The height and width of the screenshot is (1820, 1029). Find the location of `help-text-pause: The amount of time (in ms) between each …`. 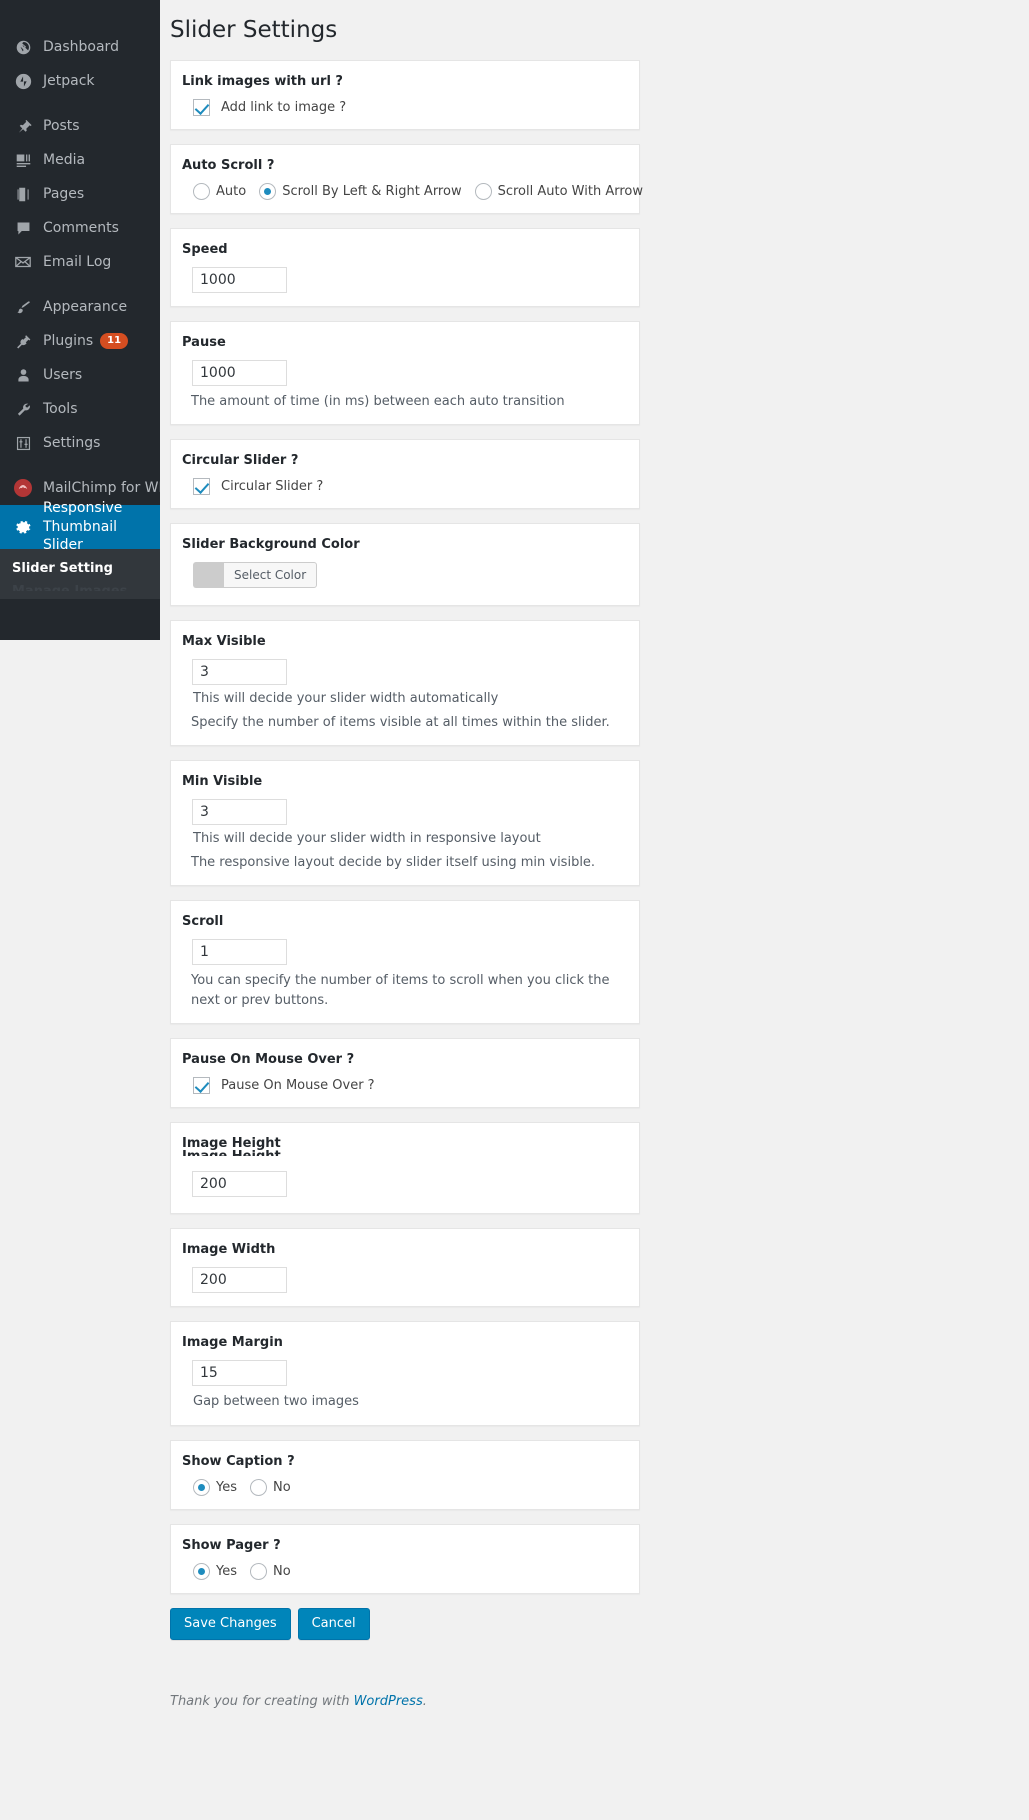

help-text-pause: The amount of time (in ms) between each … is located at coordinates (378, 401).